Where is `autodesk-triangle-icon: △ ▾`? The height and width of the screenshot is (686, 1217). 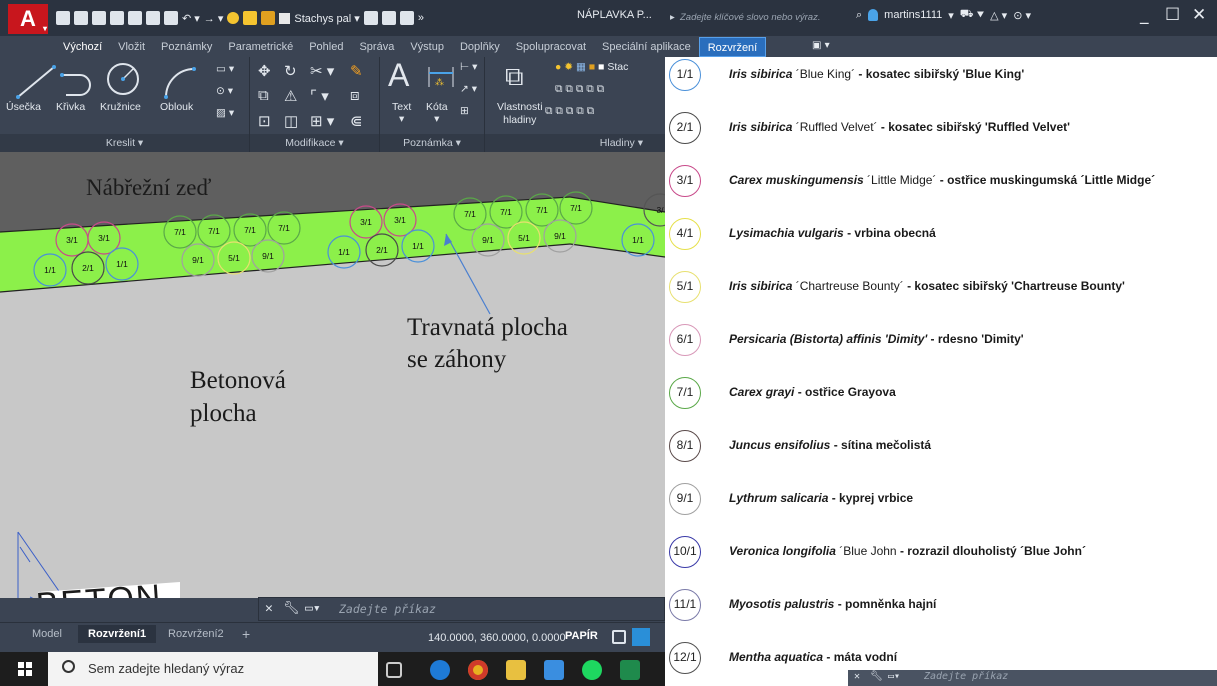 autodesk-triangle-icon: △ ▾ is located at coordinates (998, 15).